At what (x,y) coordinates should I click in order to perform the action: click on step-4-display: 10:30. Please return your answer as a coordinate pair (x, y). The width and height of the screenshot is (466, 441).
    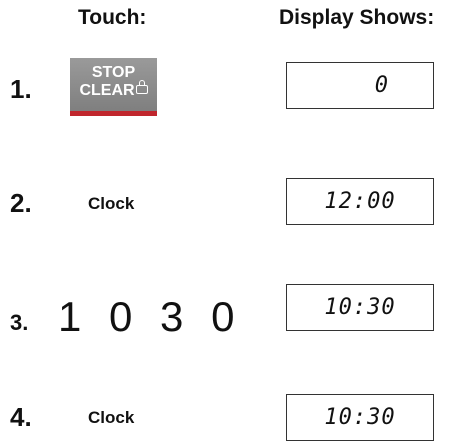
    Looking at the image, I should click on (360, 417).